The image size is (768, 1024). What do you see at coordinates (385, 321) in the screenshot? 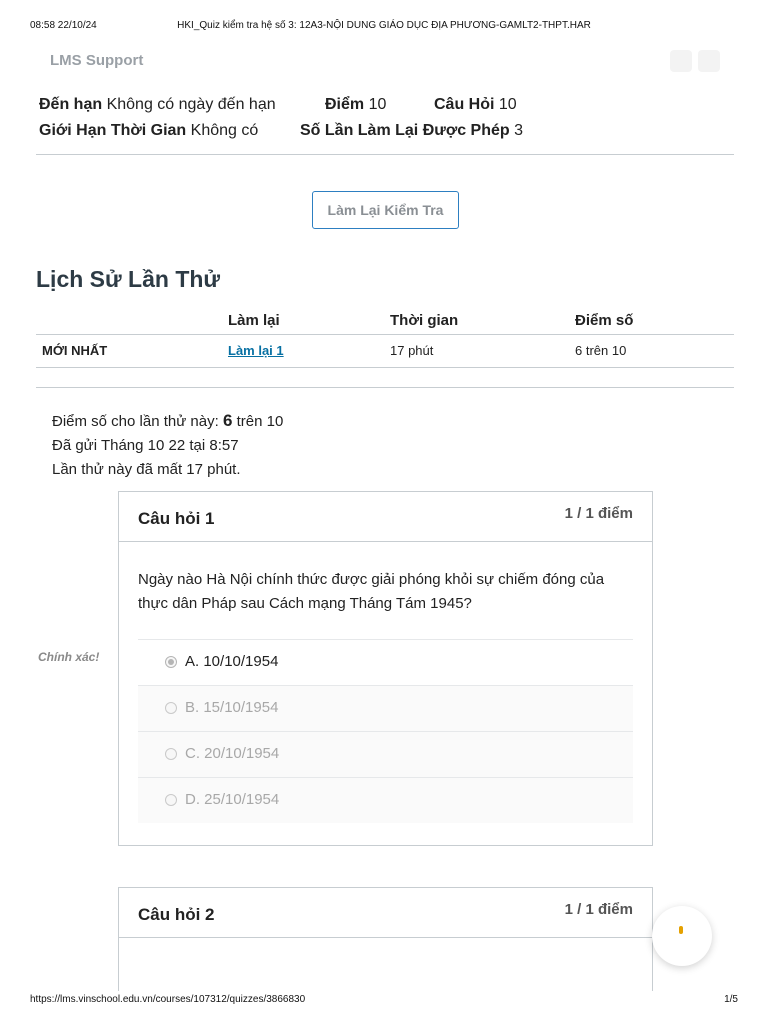
I see `table-header: Làm lại Thời gian Điểm số` at bounding box center [385, 321].